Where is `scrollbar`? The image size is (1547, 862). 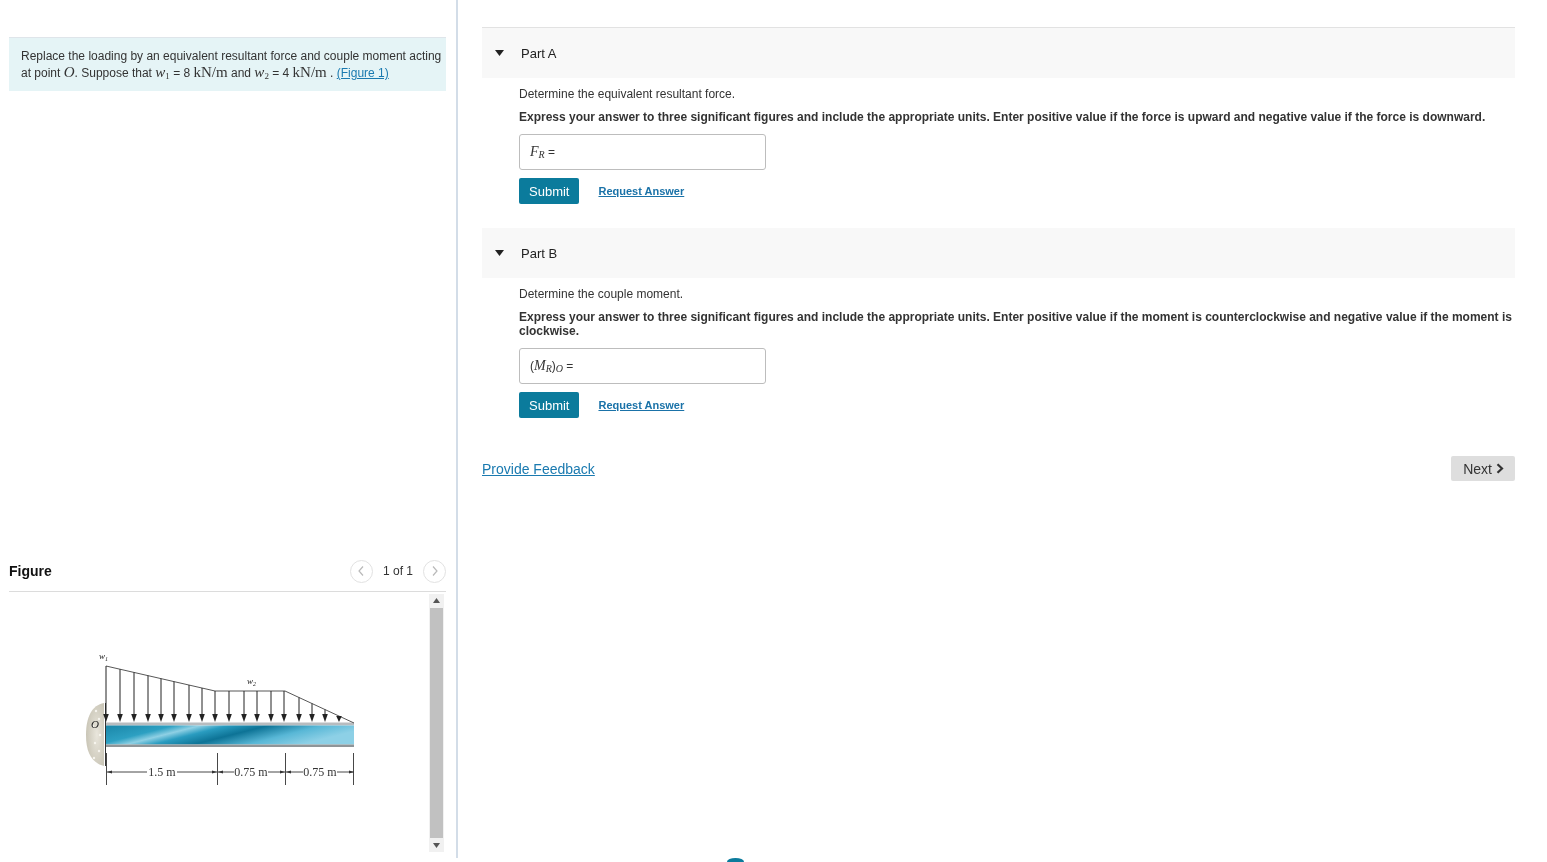 scrollbar is located at coordinates (436, 723).